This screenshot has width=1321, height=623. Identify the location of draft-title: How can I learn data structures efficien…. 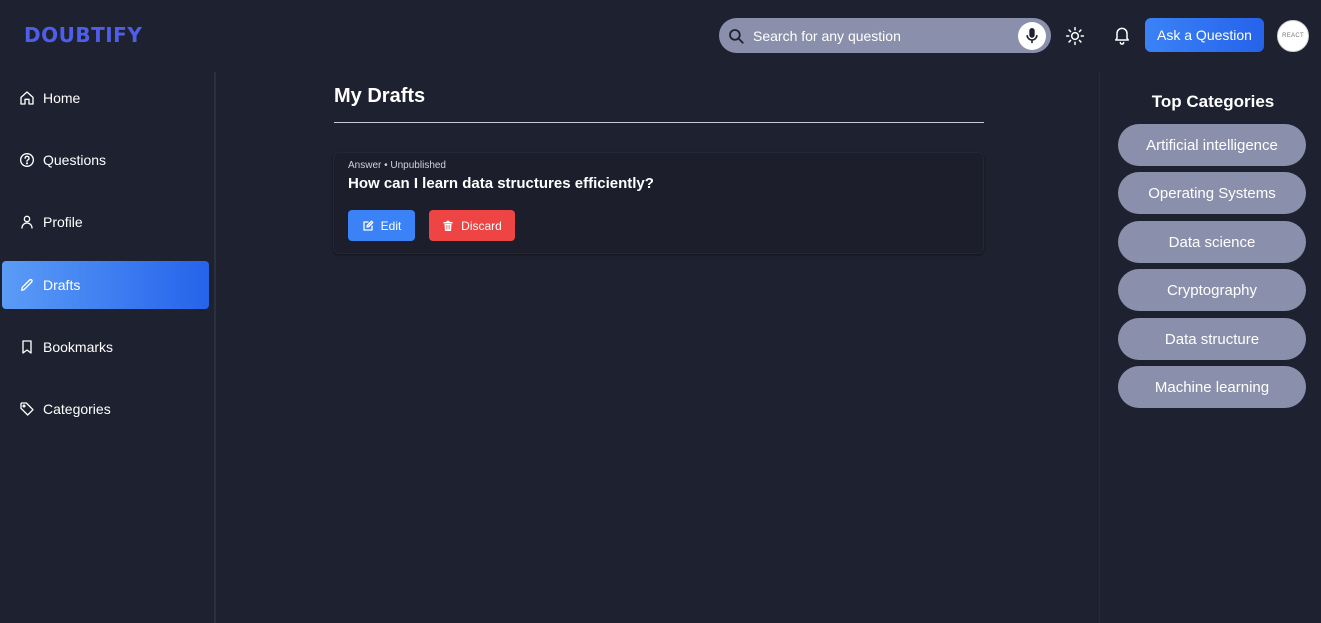
(501, 183).